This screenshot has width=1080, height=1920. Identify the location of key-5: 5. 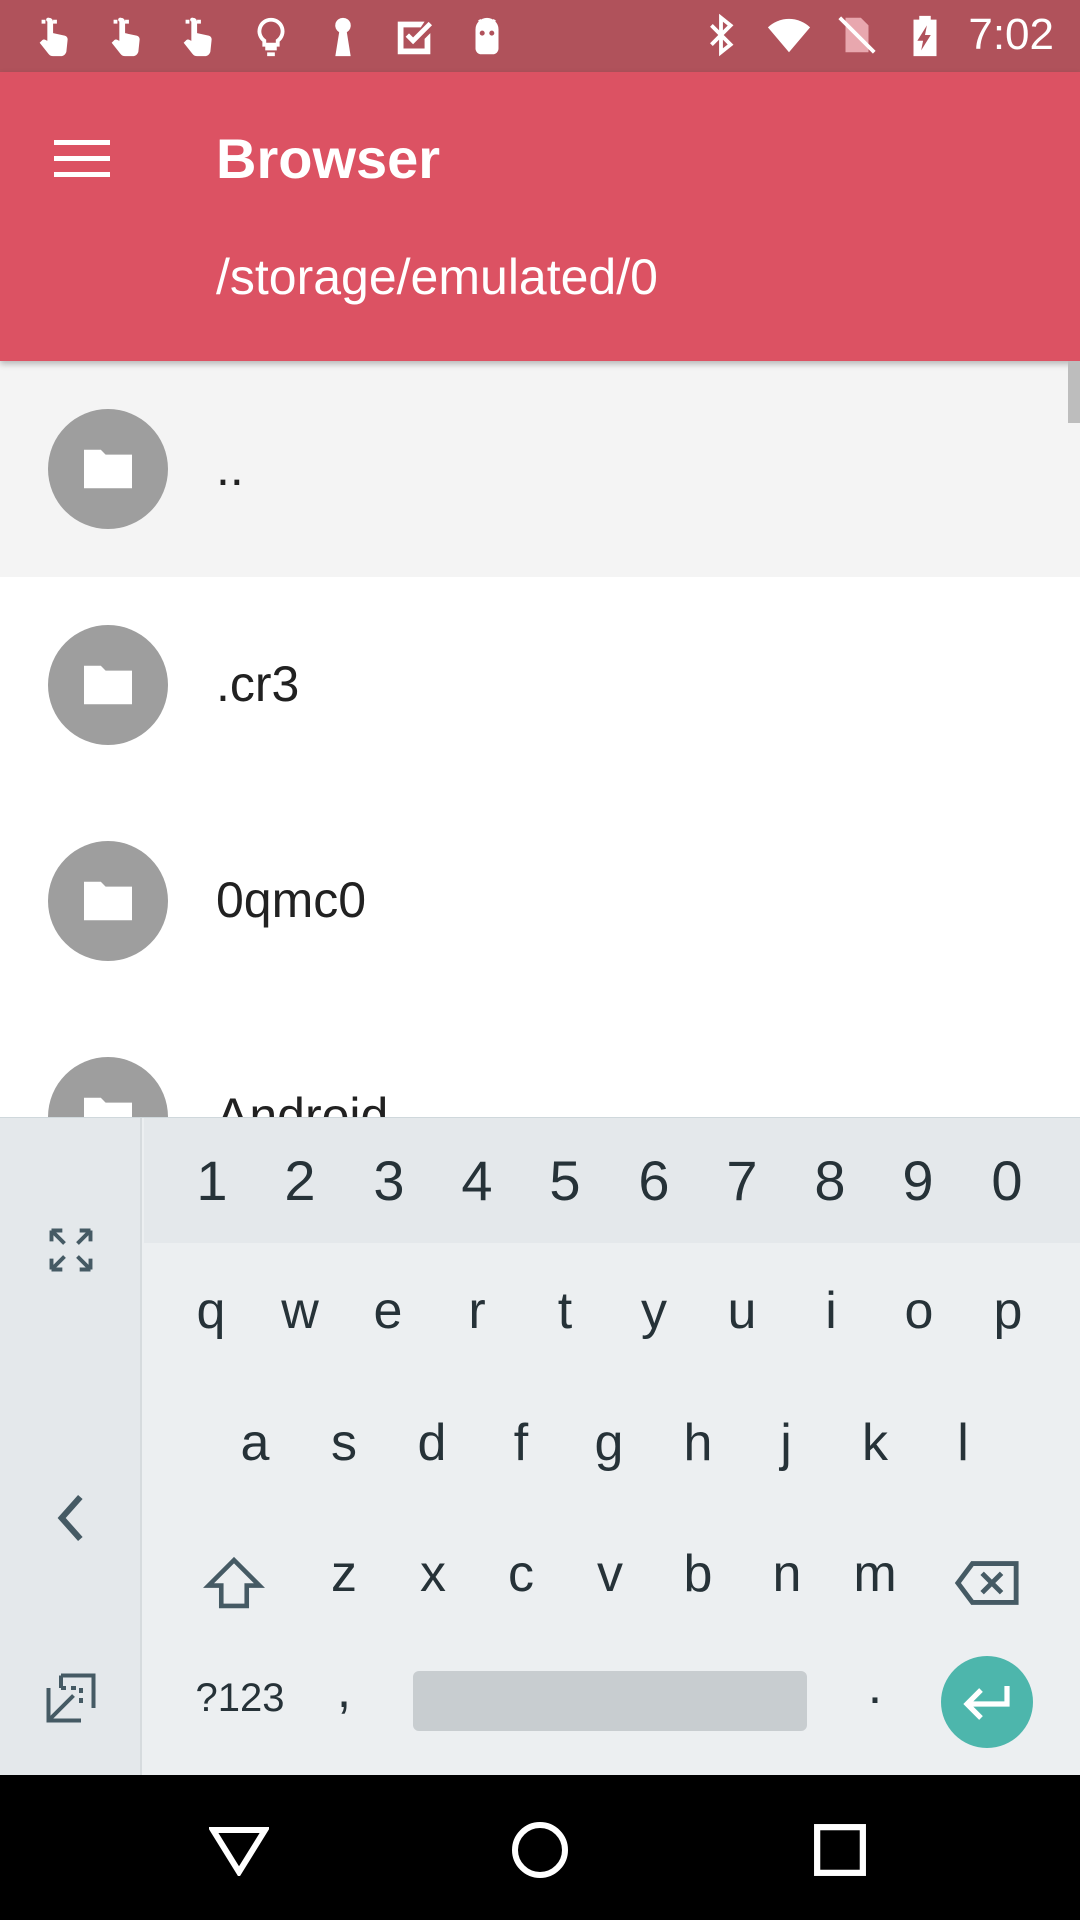
(565, 1180).